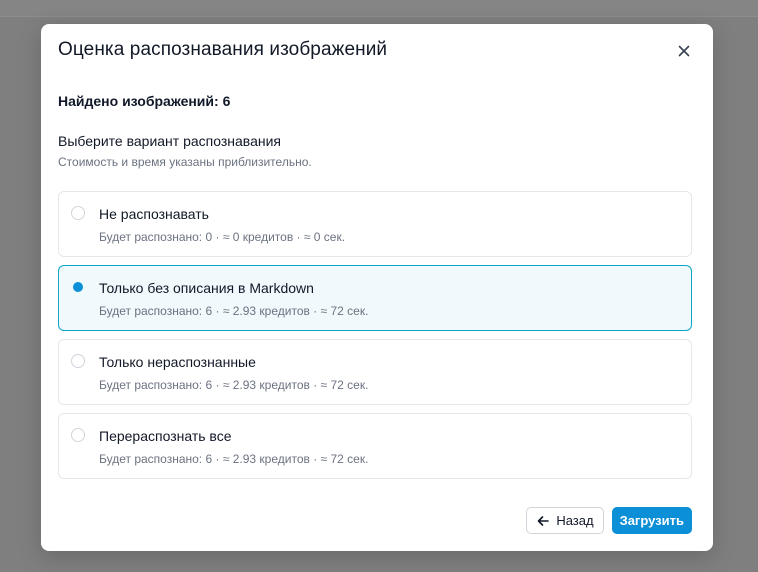  What do you see at coordinates (169, 141) in the screenshot?
I see `section-title: Выберите вариант распознавания` at bounding box center [169, 141].